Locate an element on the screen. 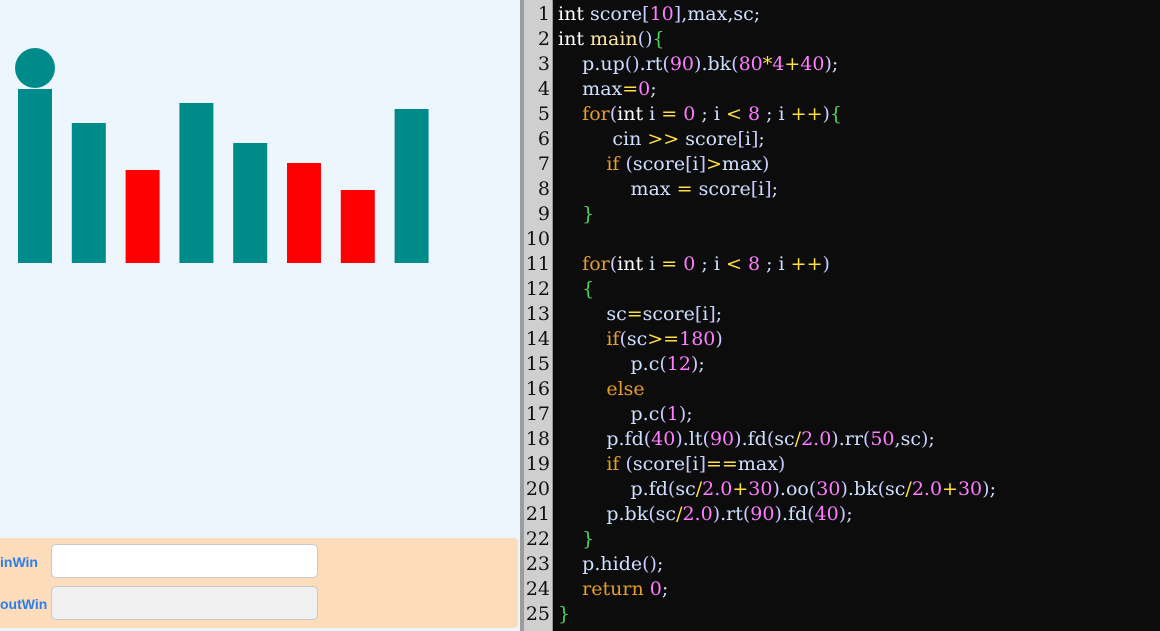 The height and width of the screenshot is (631, 1160). line-number: 18 is located at coordinates (537, 439).